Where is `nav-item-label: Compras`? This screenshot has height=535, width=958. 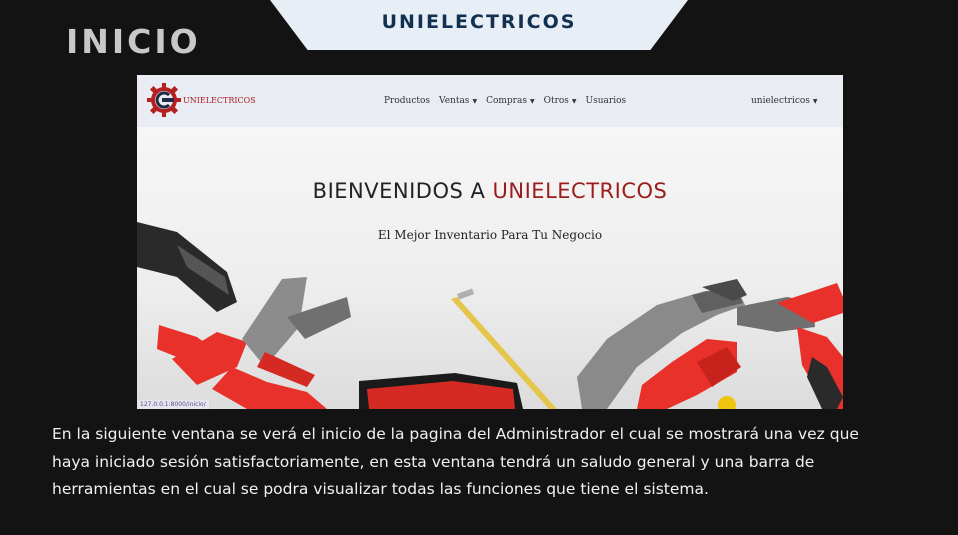
nav-item-label: Compras is located at coordinates (506, 101).